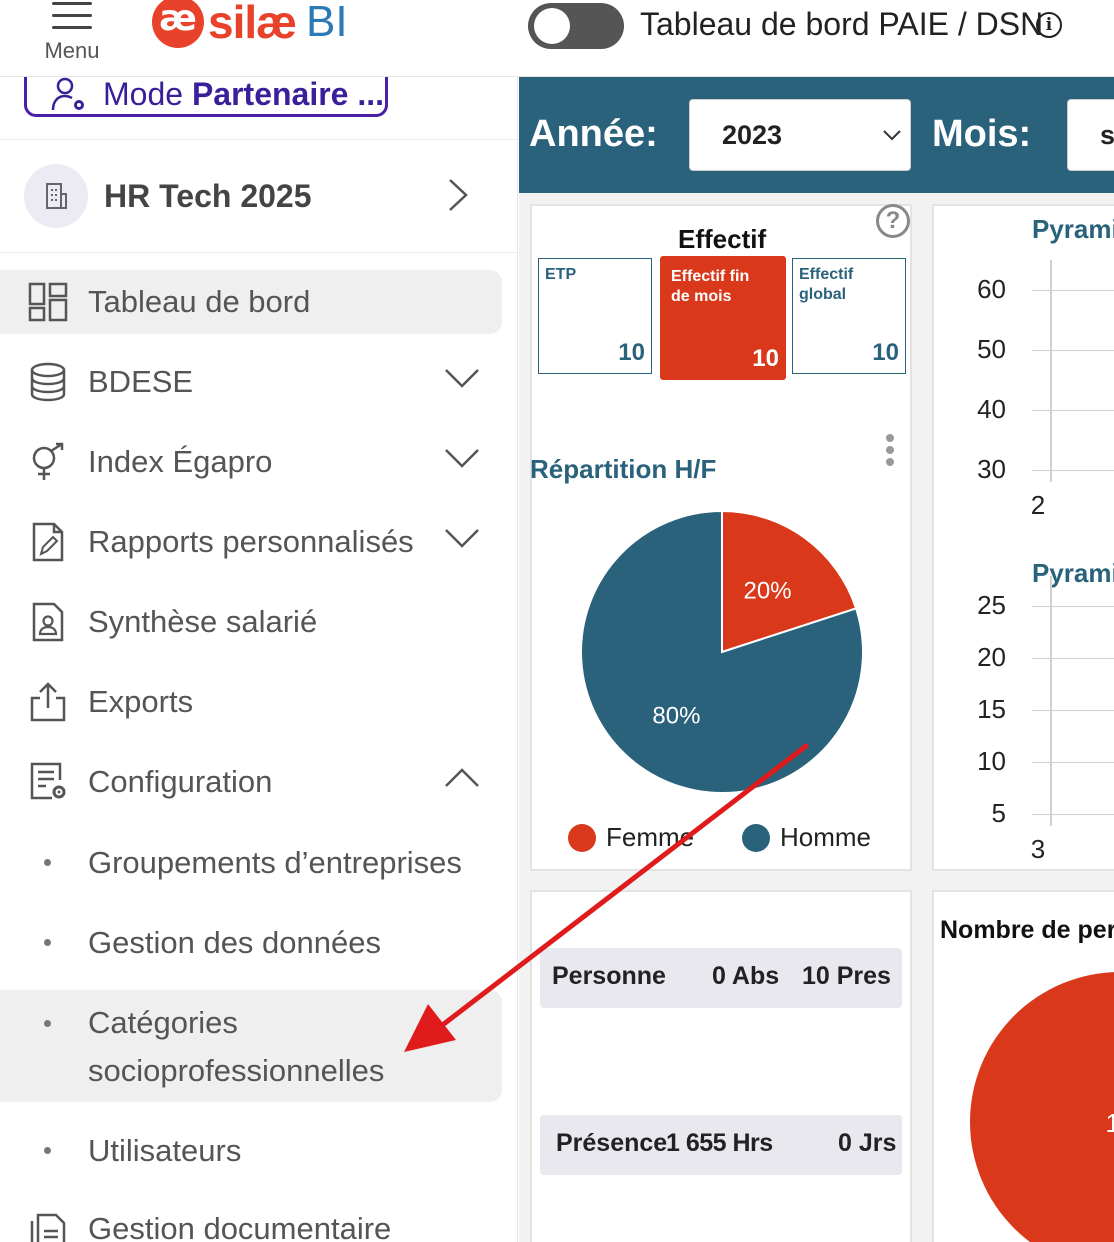 The image size is (1114, 1242). What do you see at coordinates (1090, 135) in the screenshot?
I see `month-select: se` at bounding box center [1090, 135].